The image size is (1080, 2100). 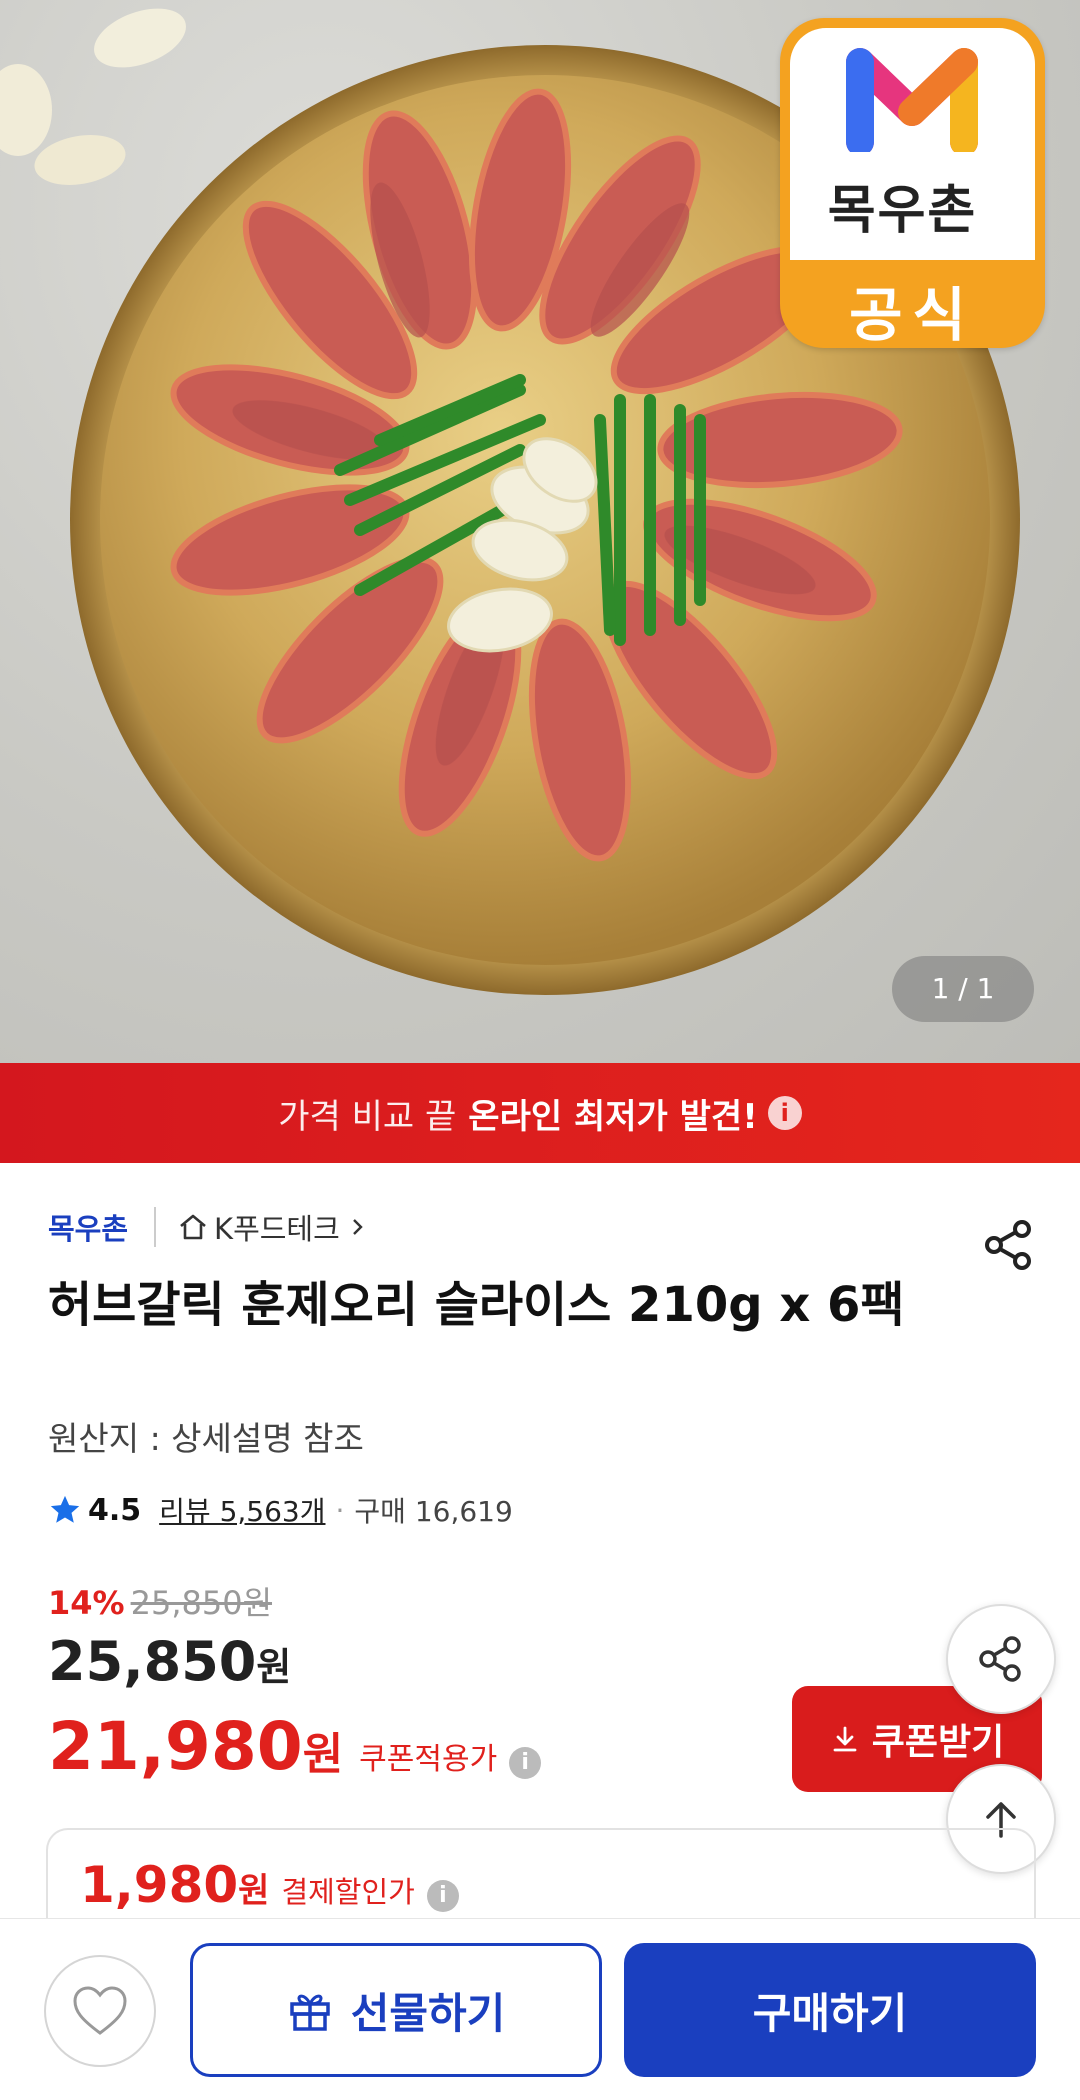 What do you see at coordinates (65, 1509) in the screenshot?
I see `star-icon` at bounding box center [65, 1509].